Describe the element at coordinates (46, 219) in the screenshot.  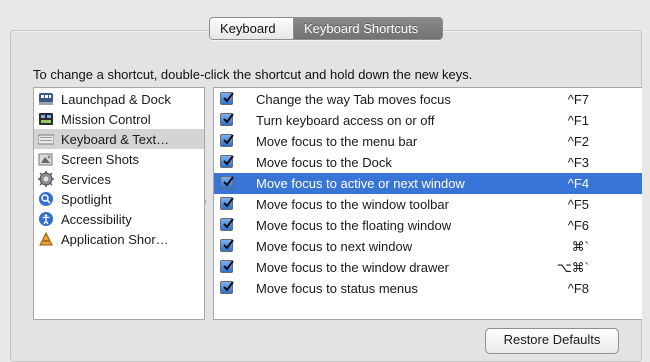
I see `accessibility-icon` at that location.